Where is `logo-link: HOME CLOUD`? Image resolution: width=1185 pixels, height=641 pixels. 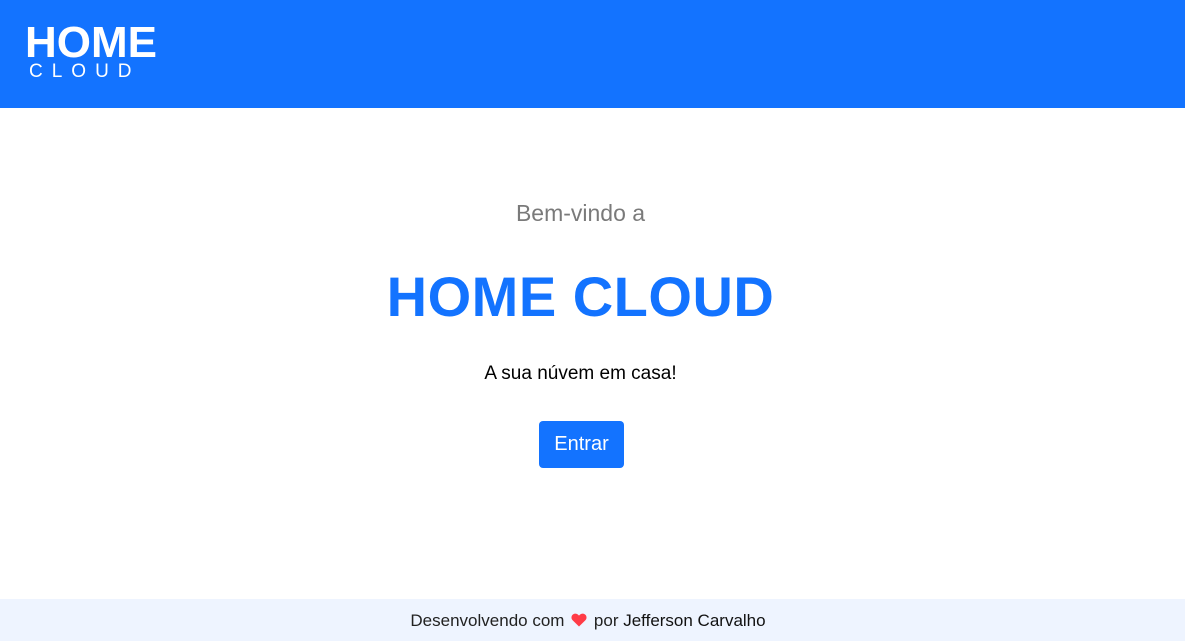 logo-link: HOME CLOUD is located at coordinates (95, 50).